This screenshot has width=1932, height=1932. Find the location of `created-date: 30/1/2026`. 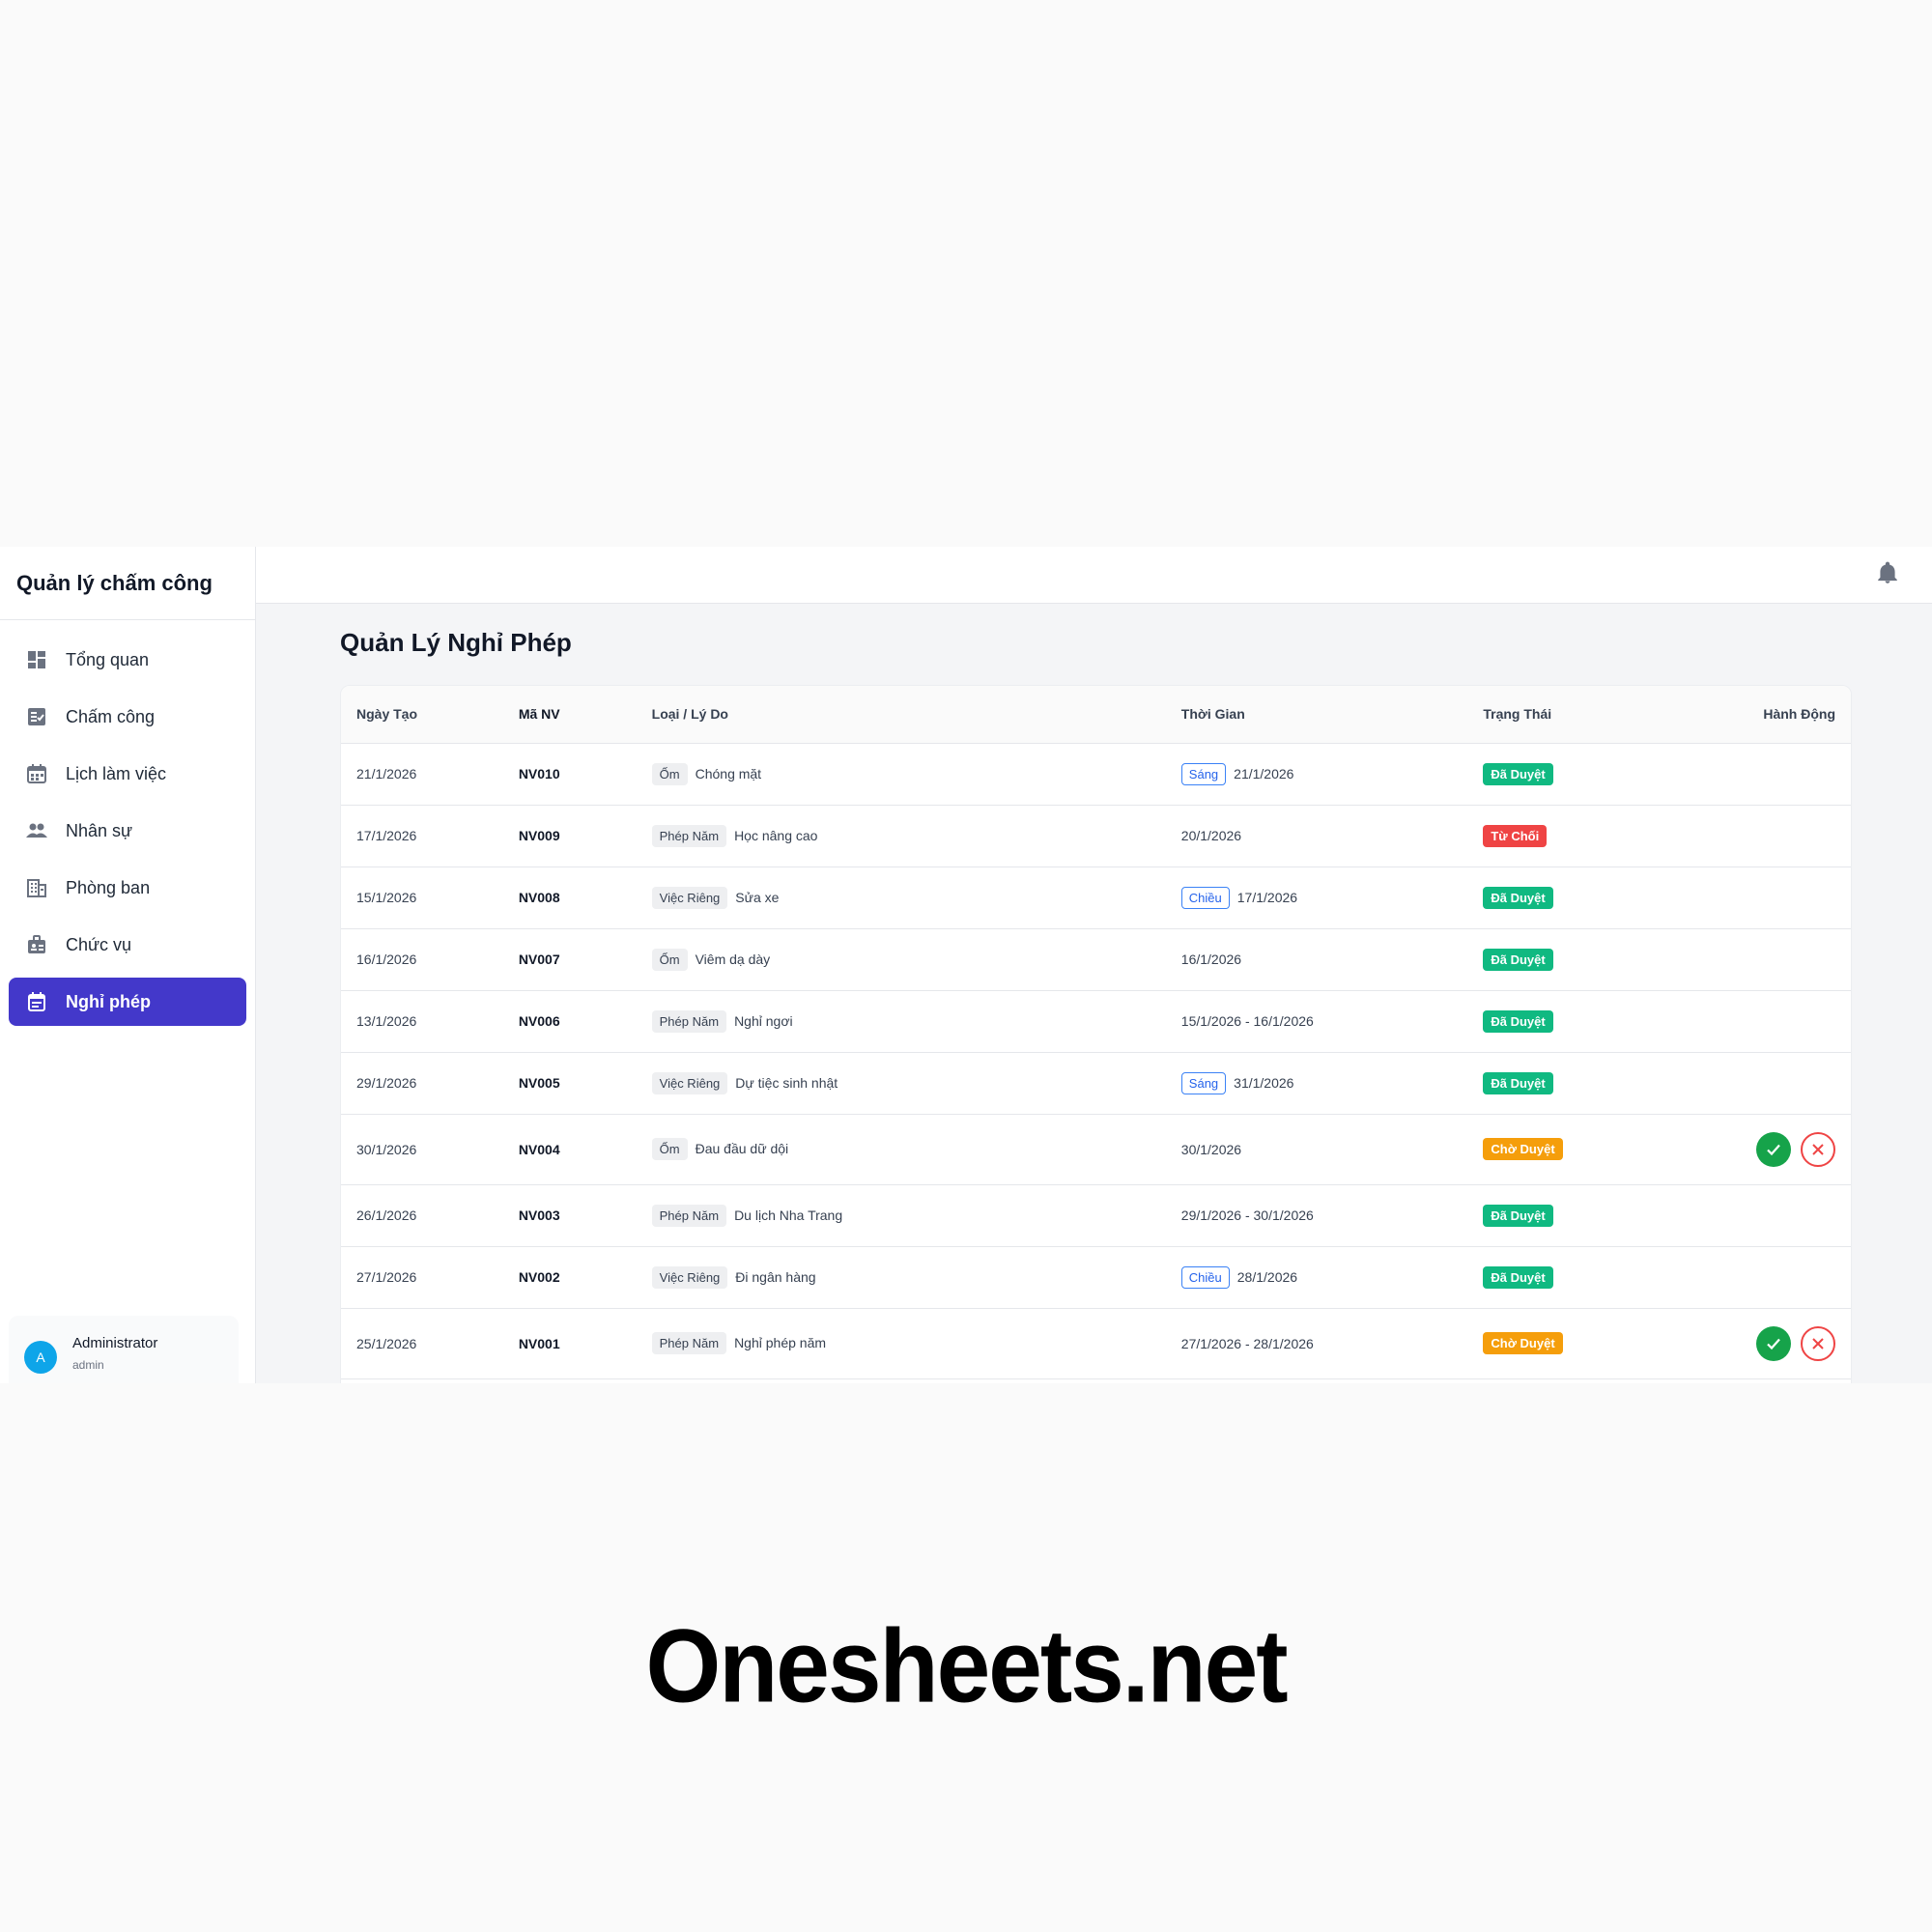

created-date: 30/1/2026 is located at coordinates (430, 1149).